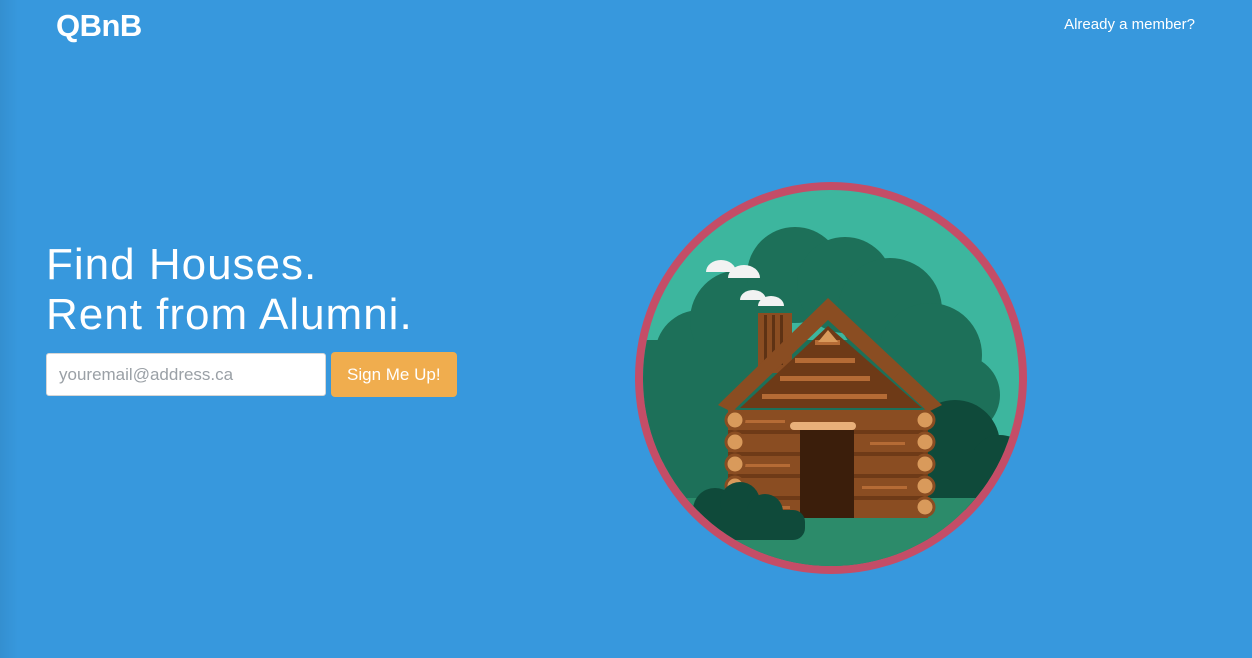  What do you see at coordinates (1129, 24) in the screenshot?
I see `already-member-link: Already a member?` at bounding box center [1129, 24].